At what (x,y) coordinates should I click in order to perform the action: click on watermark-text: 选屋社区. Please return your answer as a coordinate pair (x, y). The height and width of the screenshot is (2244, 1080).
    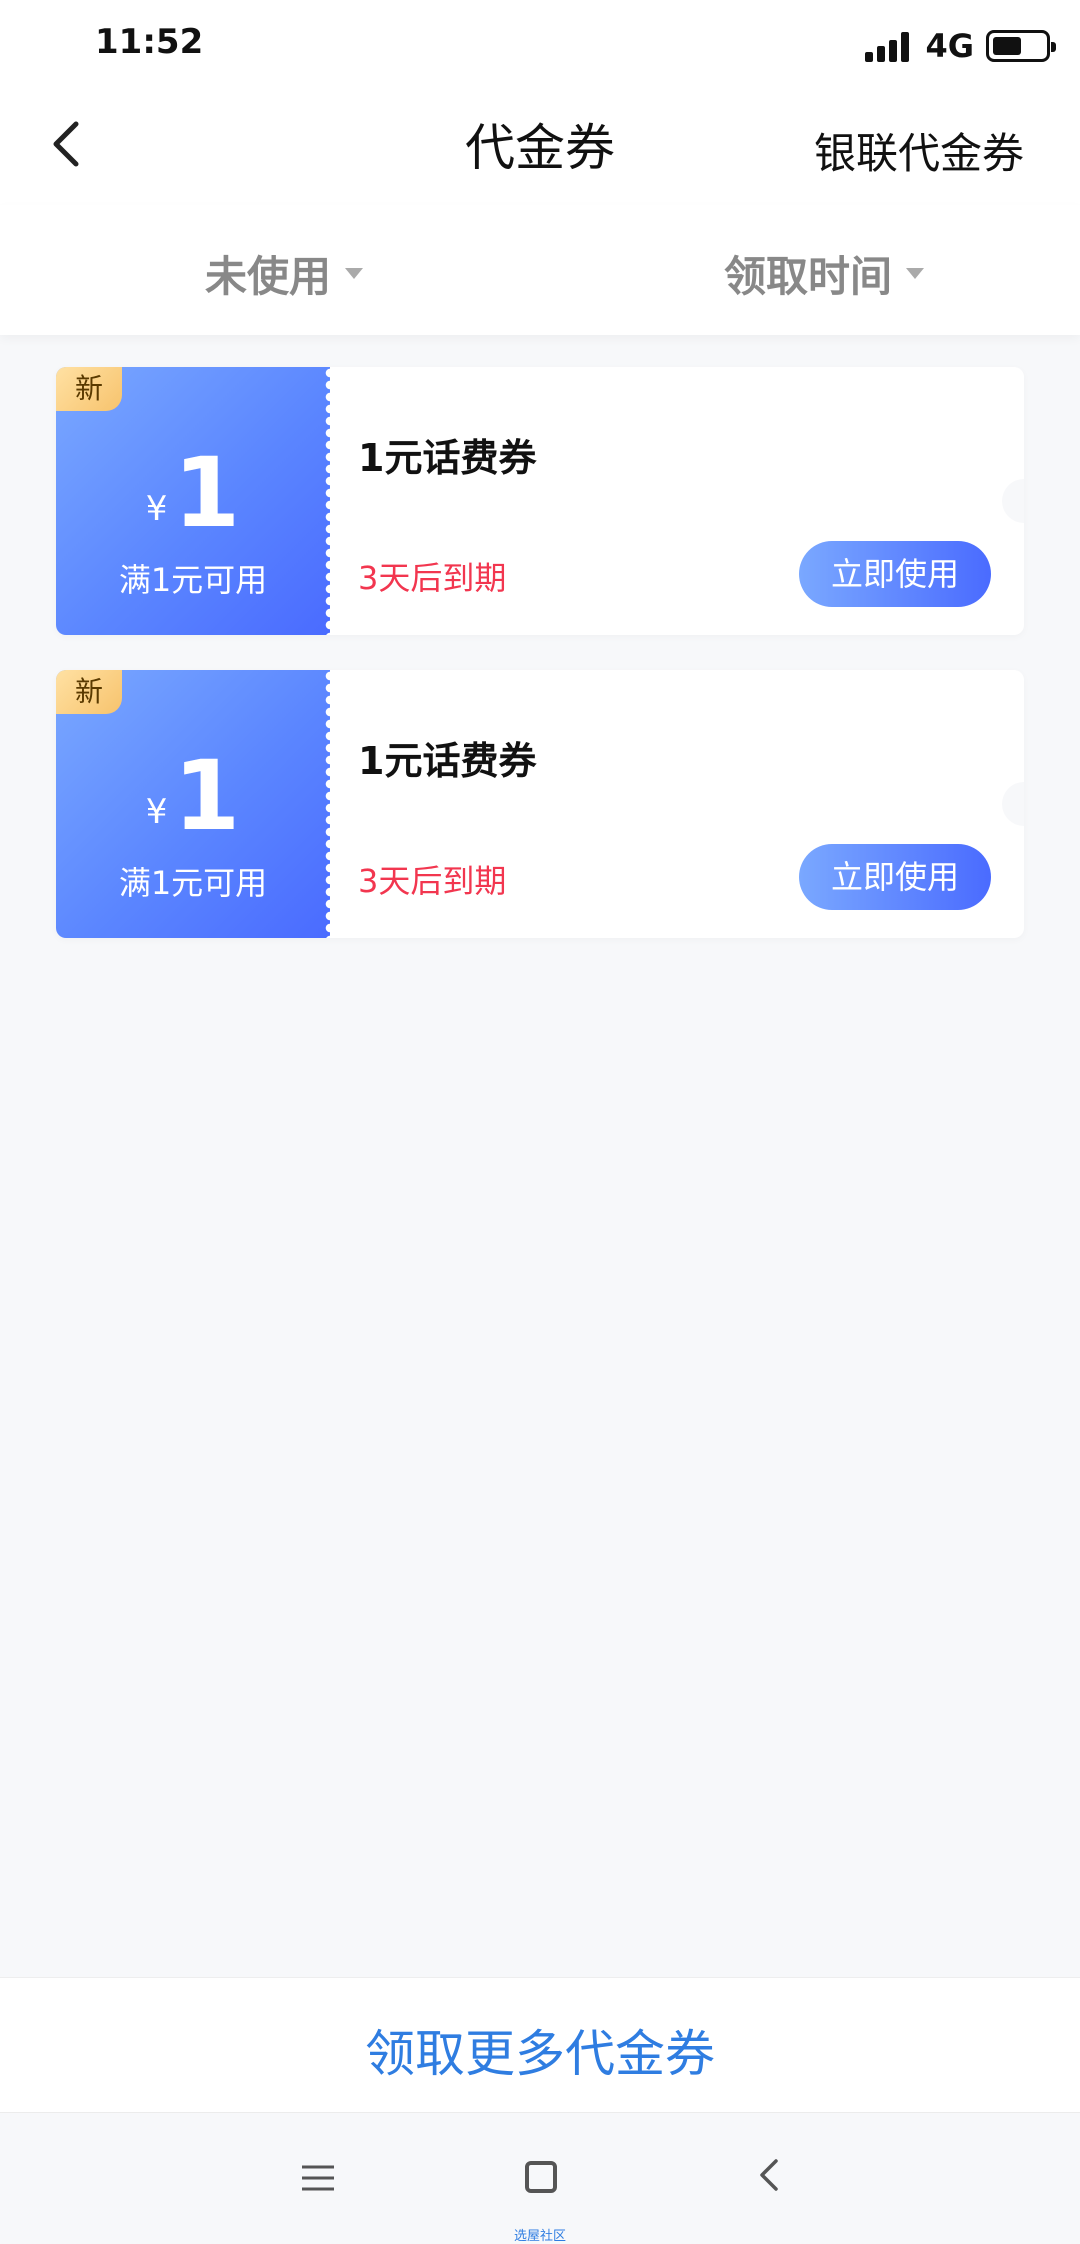
    Looking at the image, I should click on (539, 2236).